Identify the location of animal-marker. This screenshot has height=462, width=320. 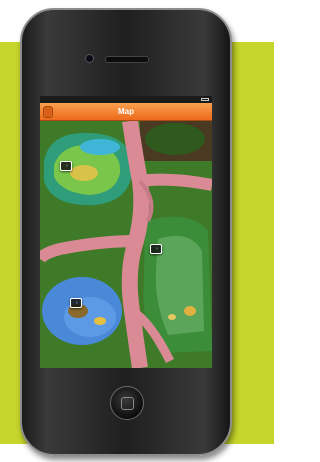
(190, 311).